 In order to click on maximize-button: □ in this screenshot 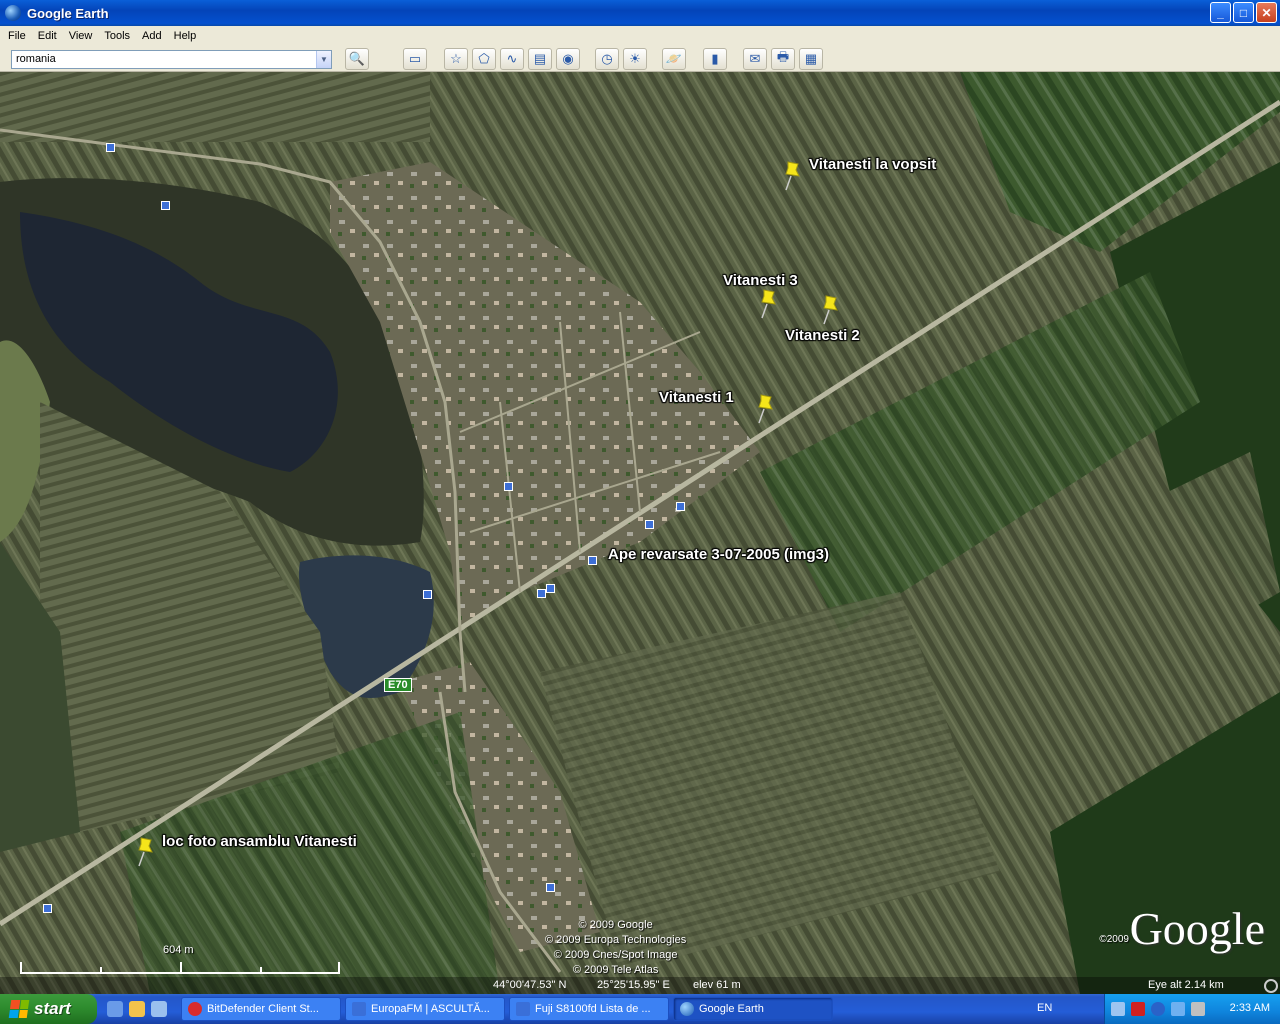, I will do `click(1243, 12)`.